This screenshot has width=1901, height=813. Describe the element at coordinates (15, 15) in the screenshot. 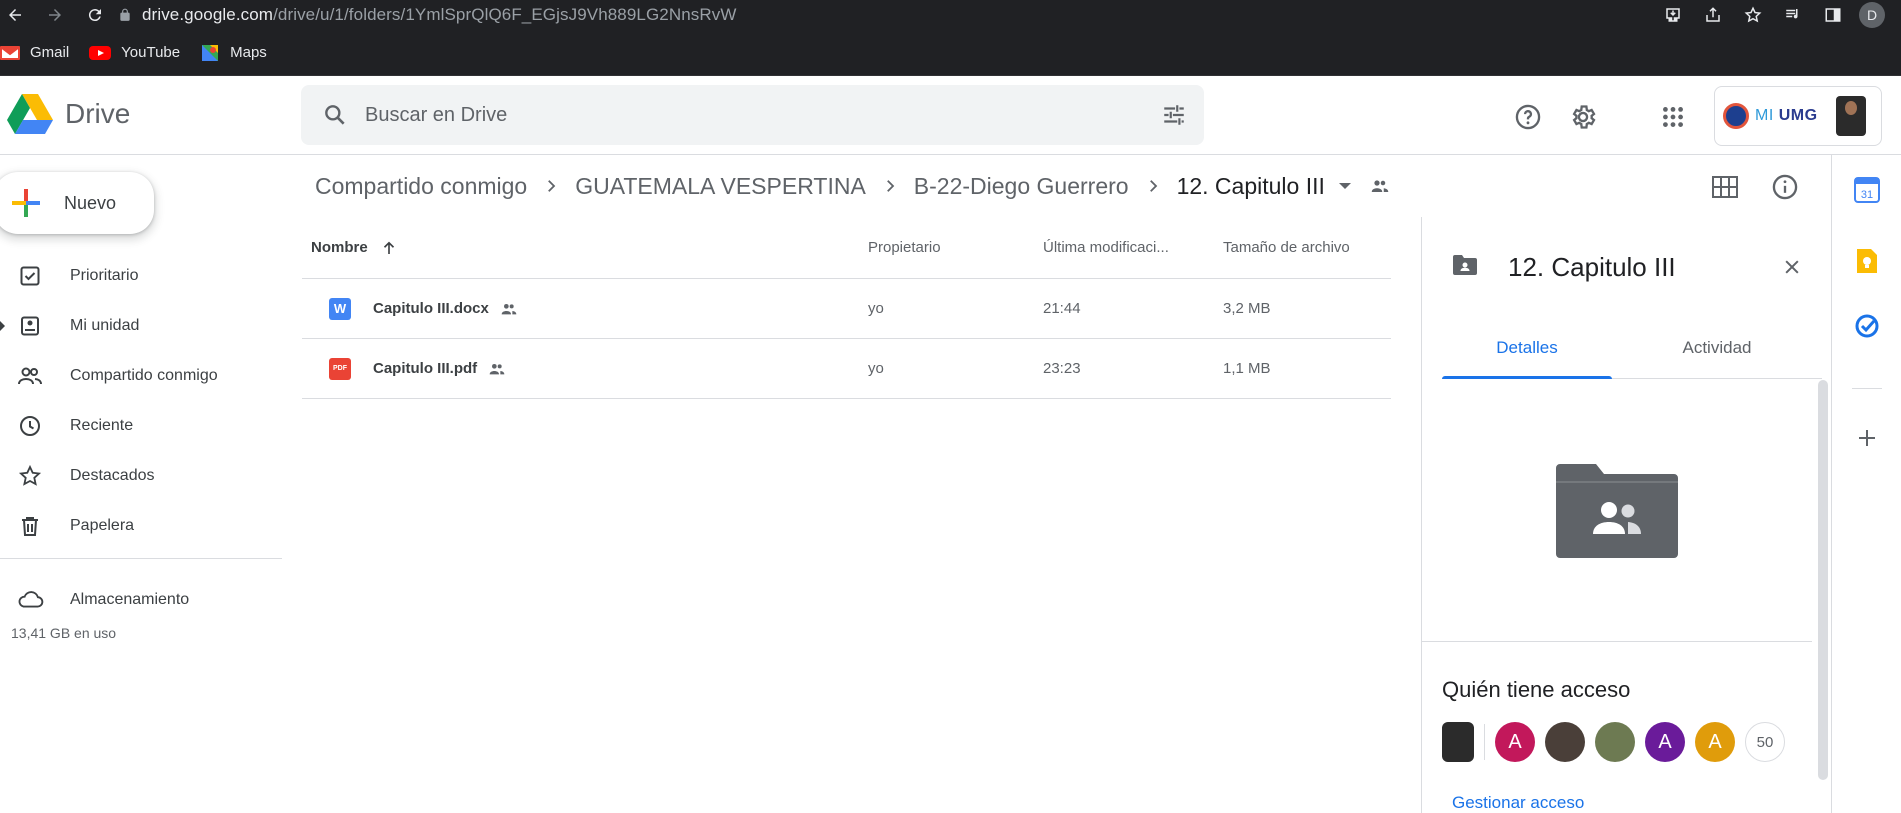

I see `back-icon` at that location.